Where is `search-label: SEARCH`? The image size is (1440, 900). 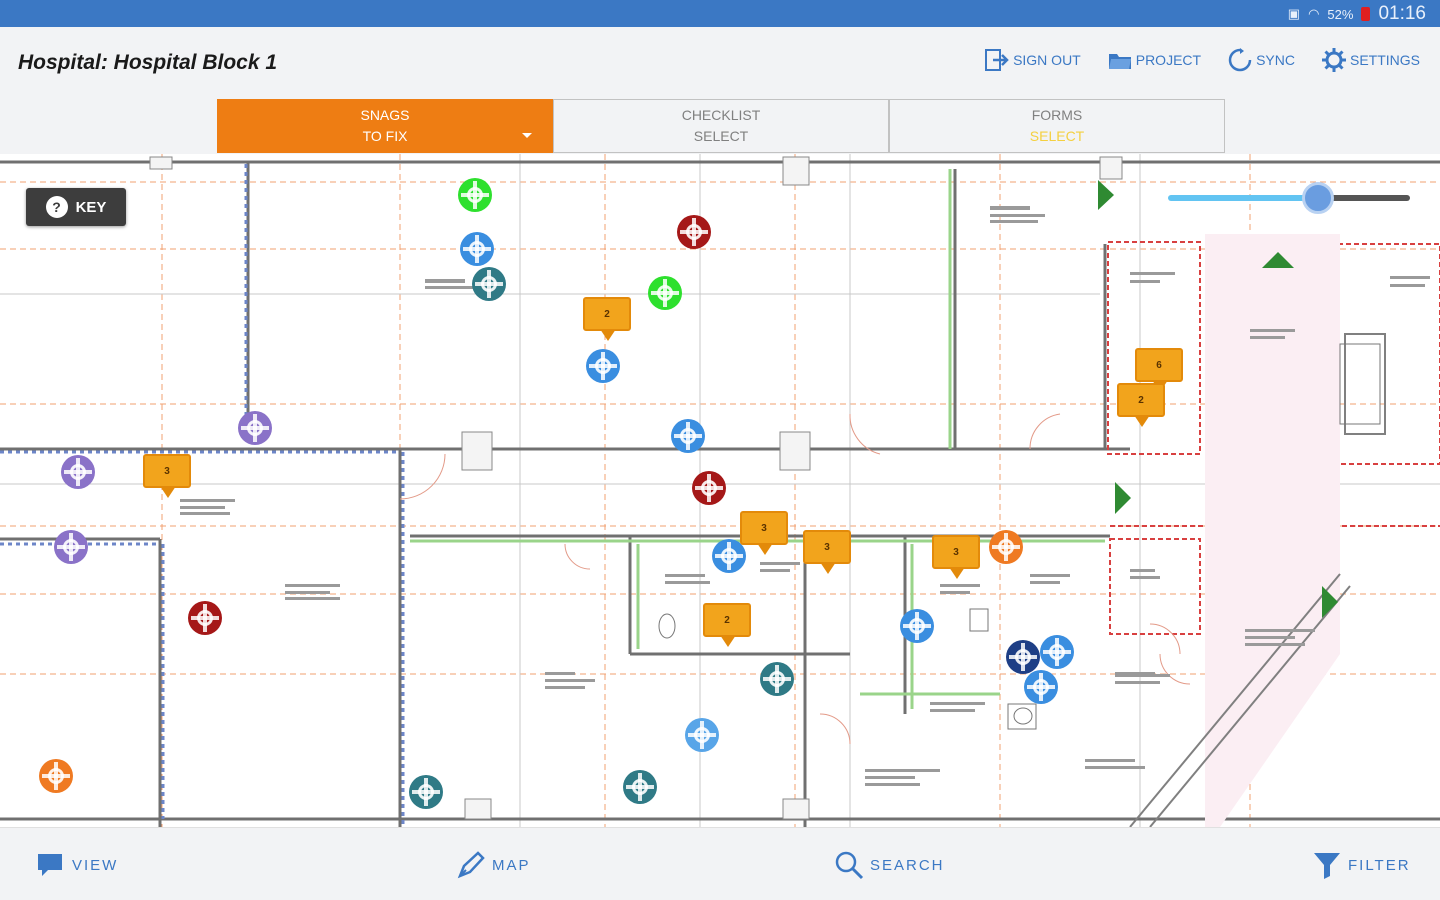 search-label: SEARCH is located at coordinates (907, 865).